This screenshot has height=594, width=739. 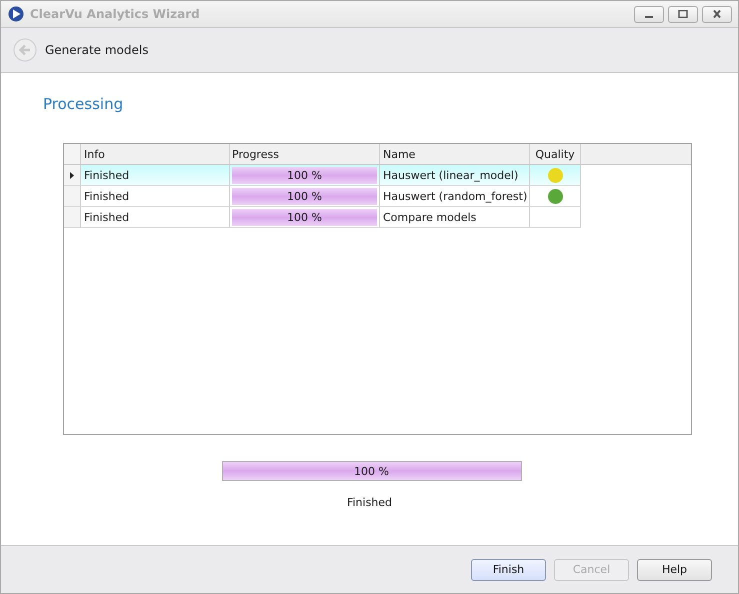 What do you see at coordinates (450, 175) in the screenshot?
I see `table-cell: Hauswert (linear_model)` at bounding box center [450, 175].